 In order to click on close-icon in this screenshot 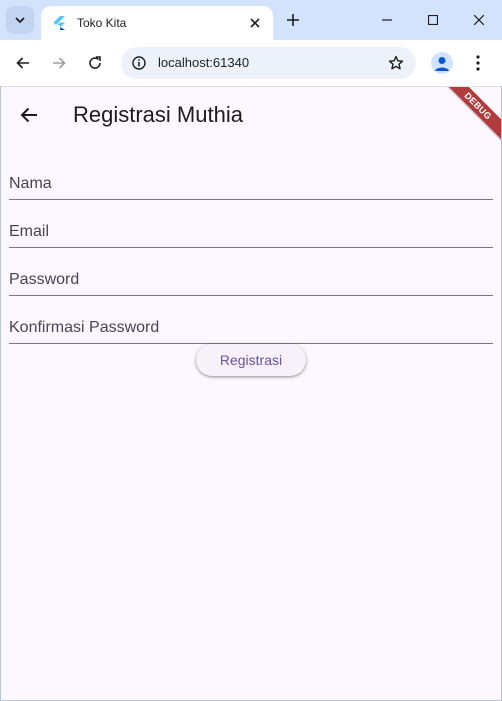, I will do `click(255, 23)`.